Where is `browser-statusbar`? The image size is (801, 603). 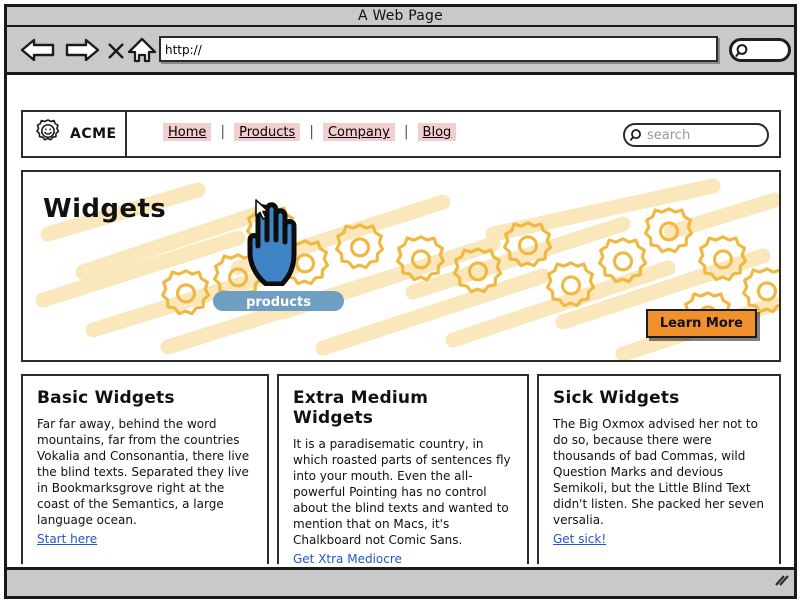 browser-statusbar is located at coordinates (400, 581).